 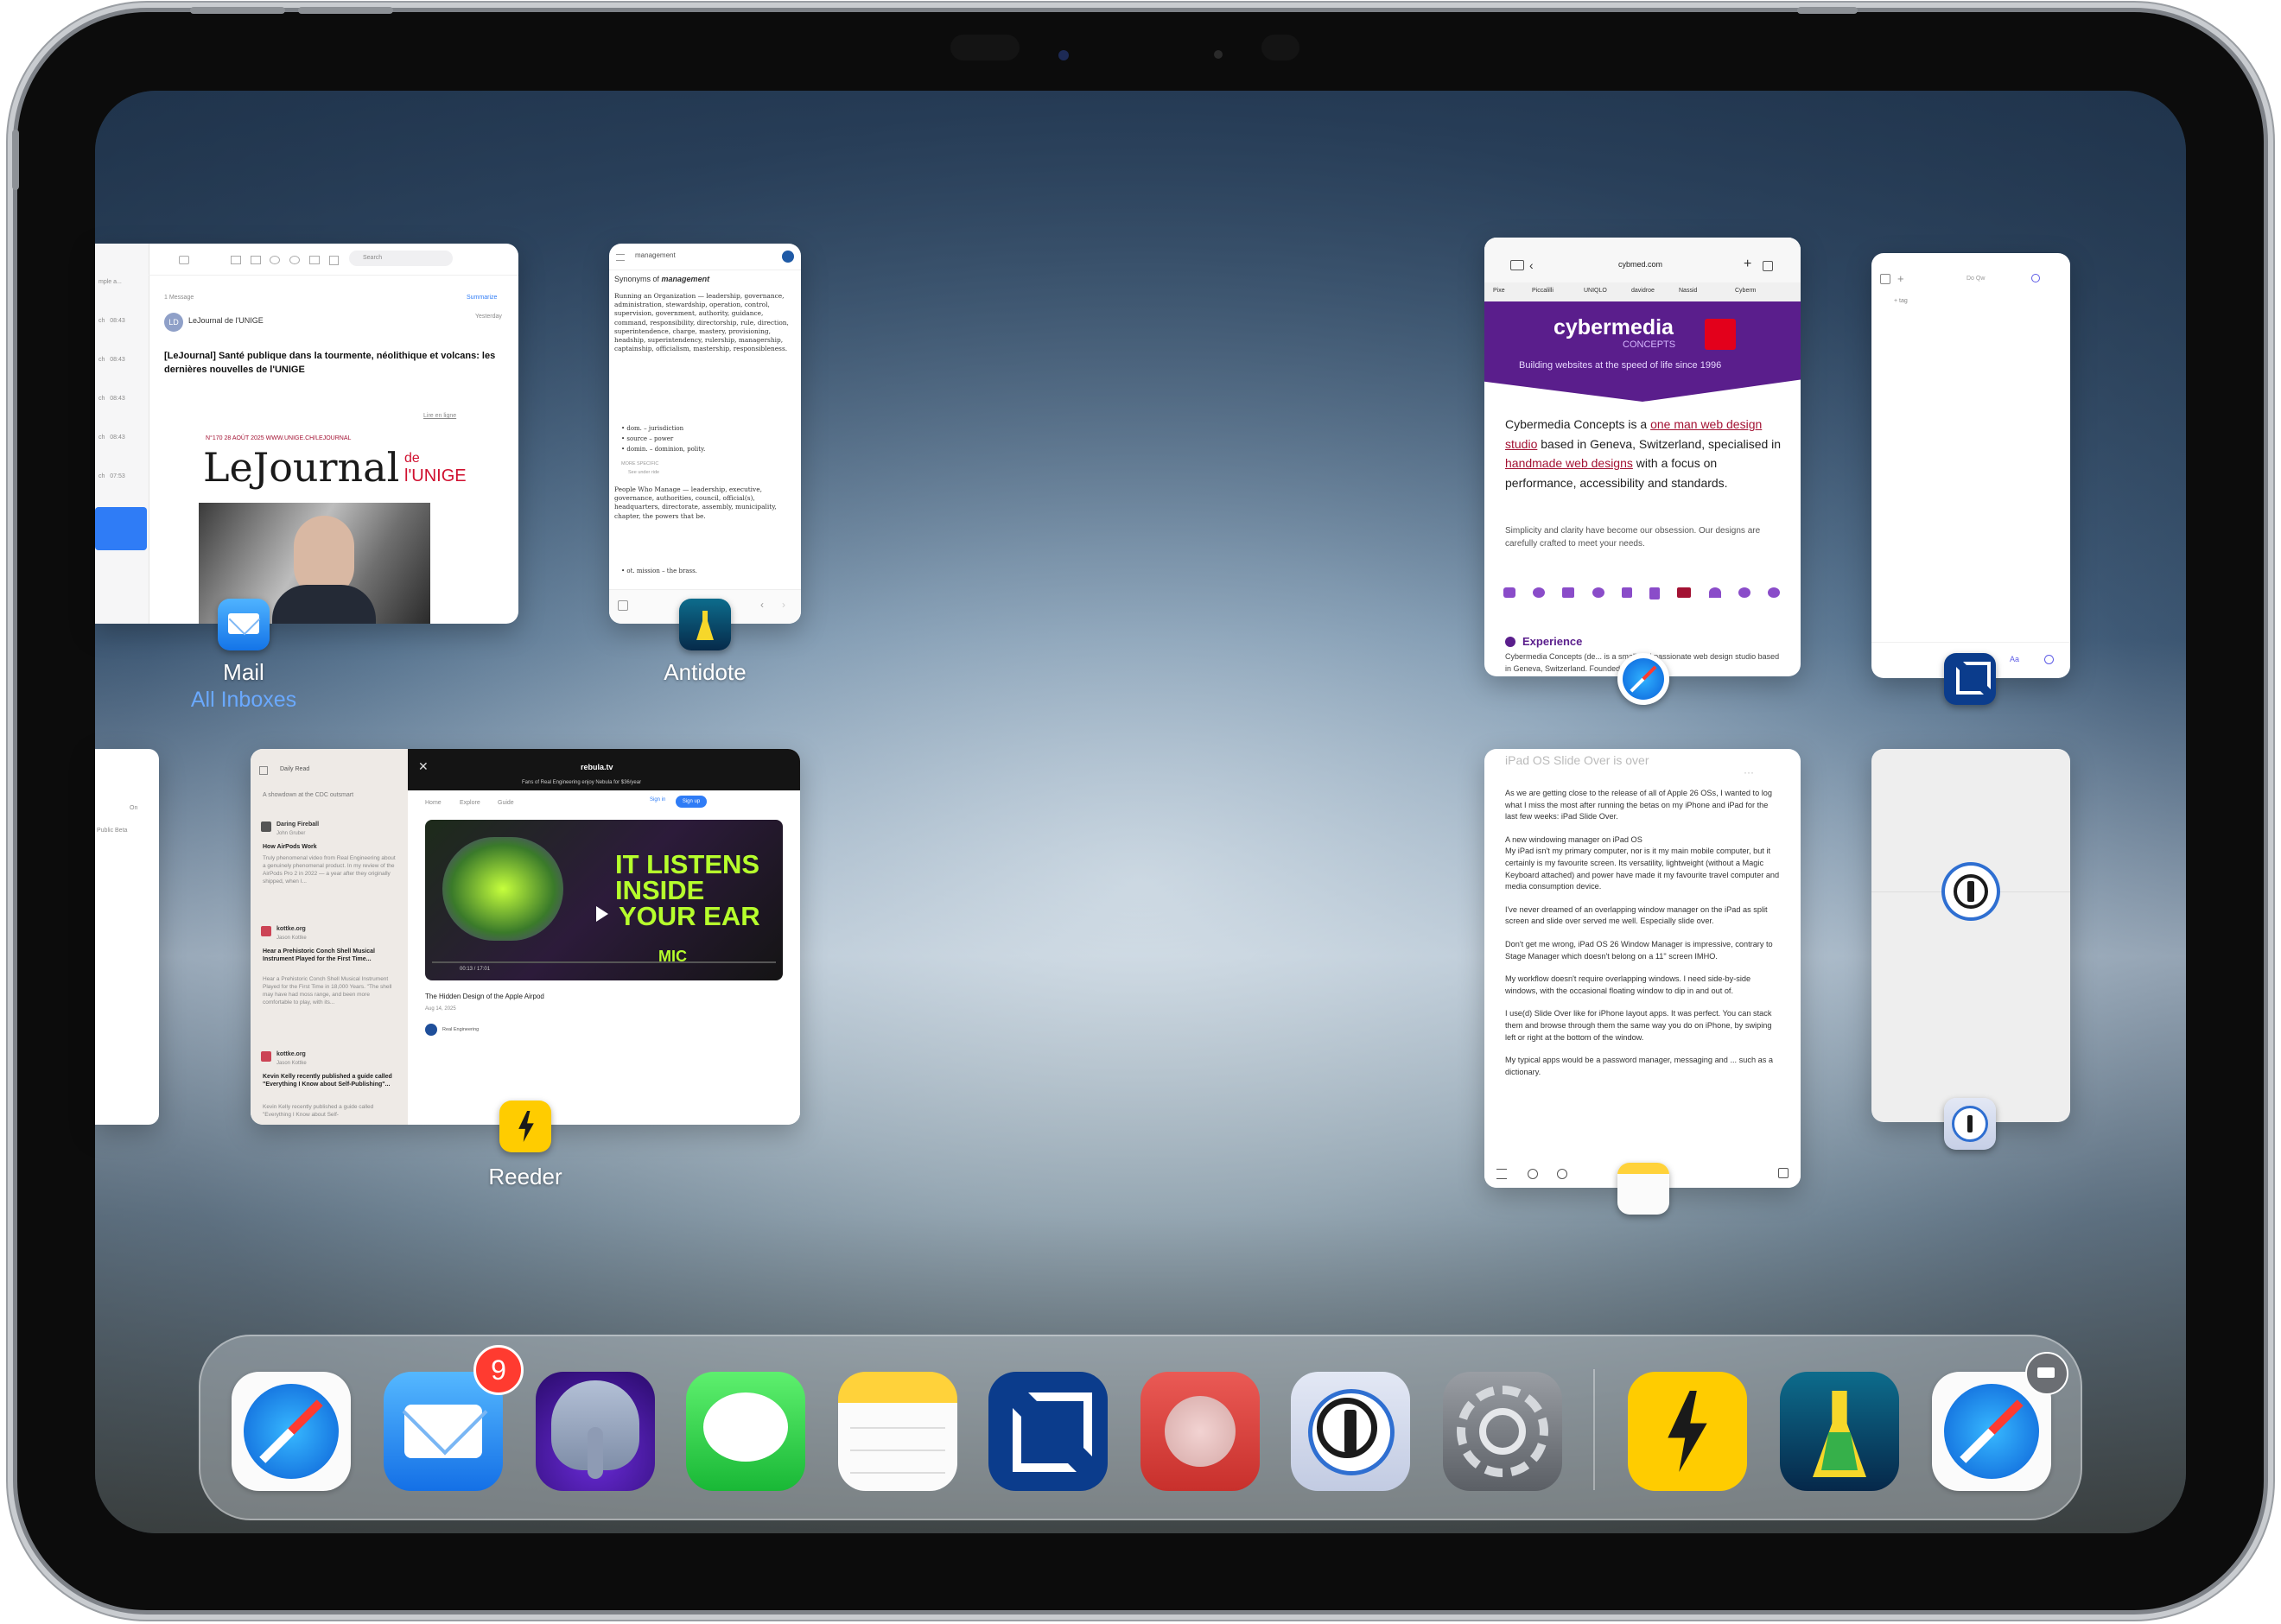 What do you see at coordinates (236, 260) in the screenshot?
I see `archive-icon` at bounding box center [236, 260].